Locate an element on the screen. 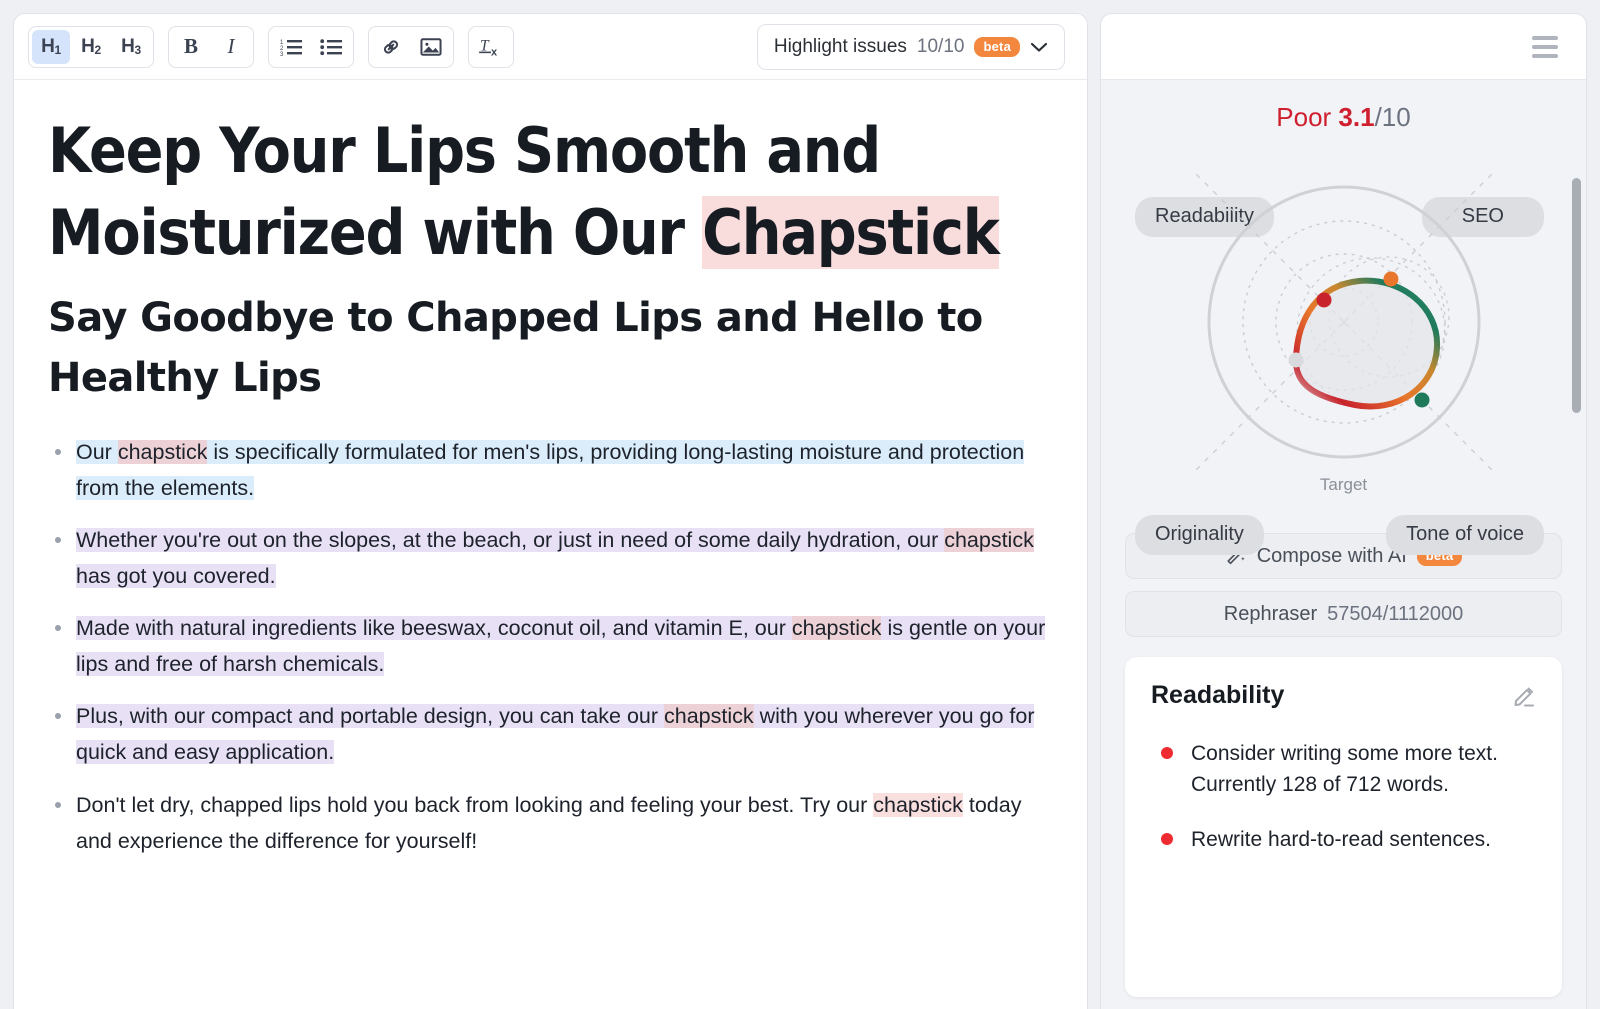  heading-button-group: H1 H2 H3 is located at coordinates (91, 46).